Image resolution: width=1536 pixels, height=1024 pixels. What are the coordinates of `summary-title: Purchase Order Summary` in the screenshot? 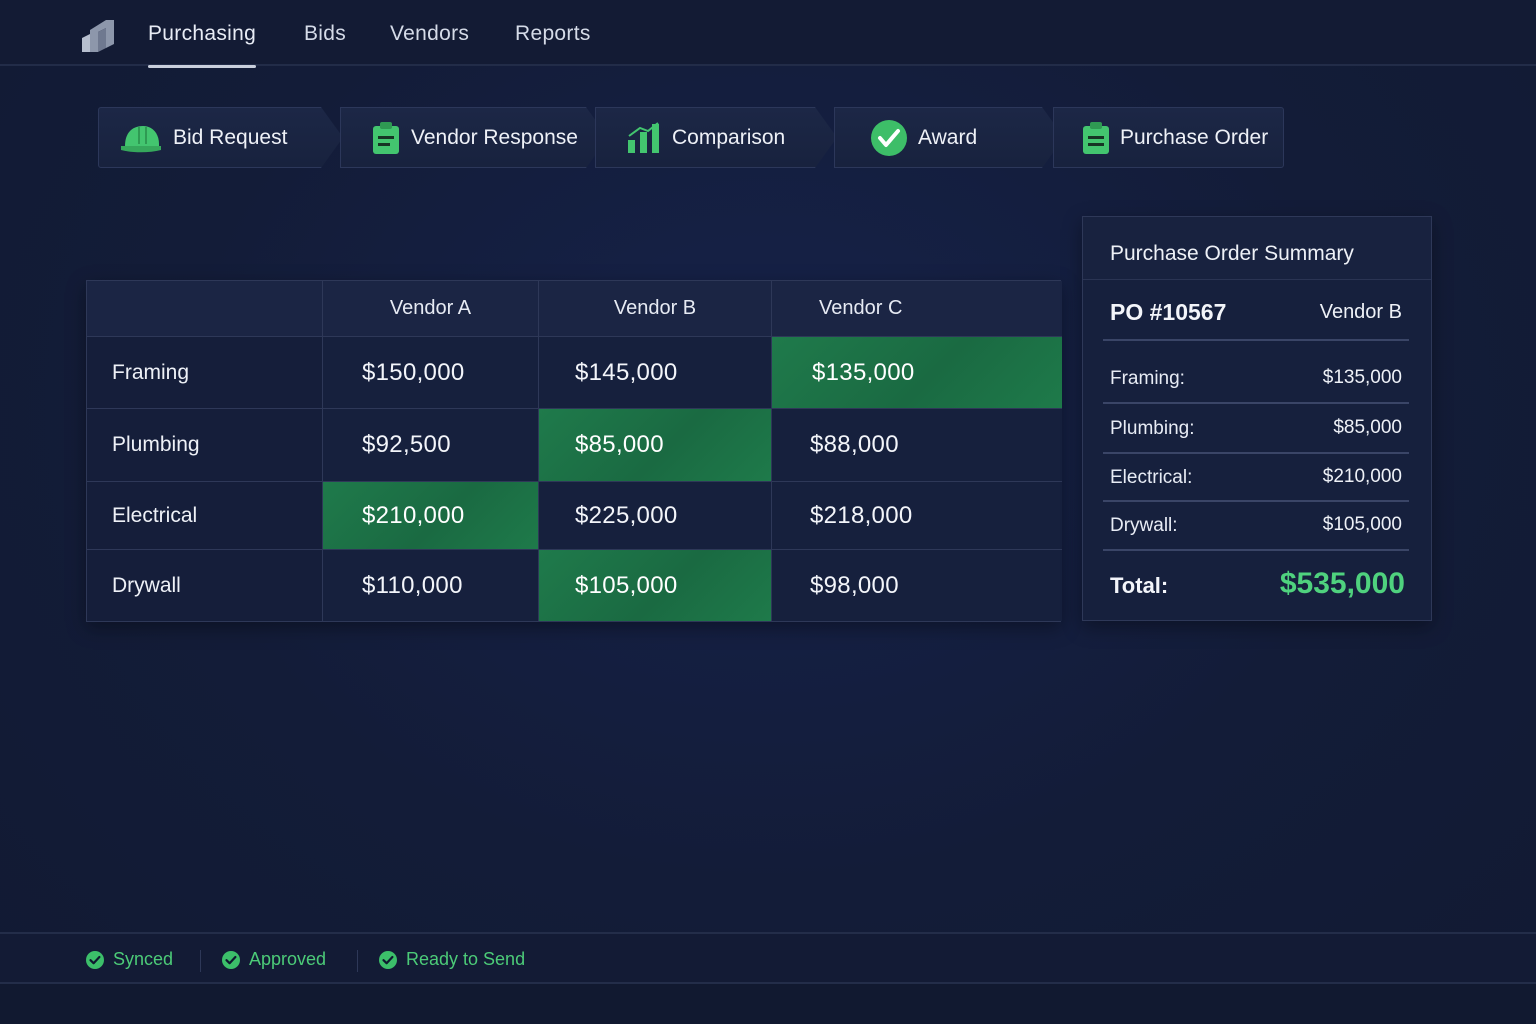 It's located at (1257, 248).